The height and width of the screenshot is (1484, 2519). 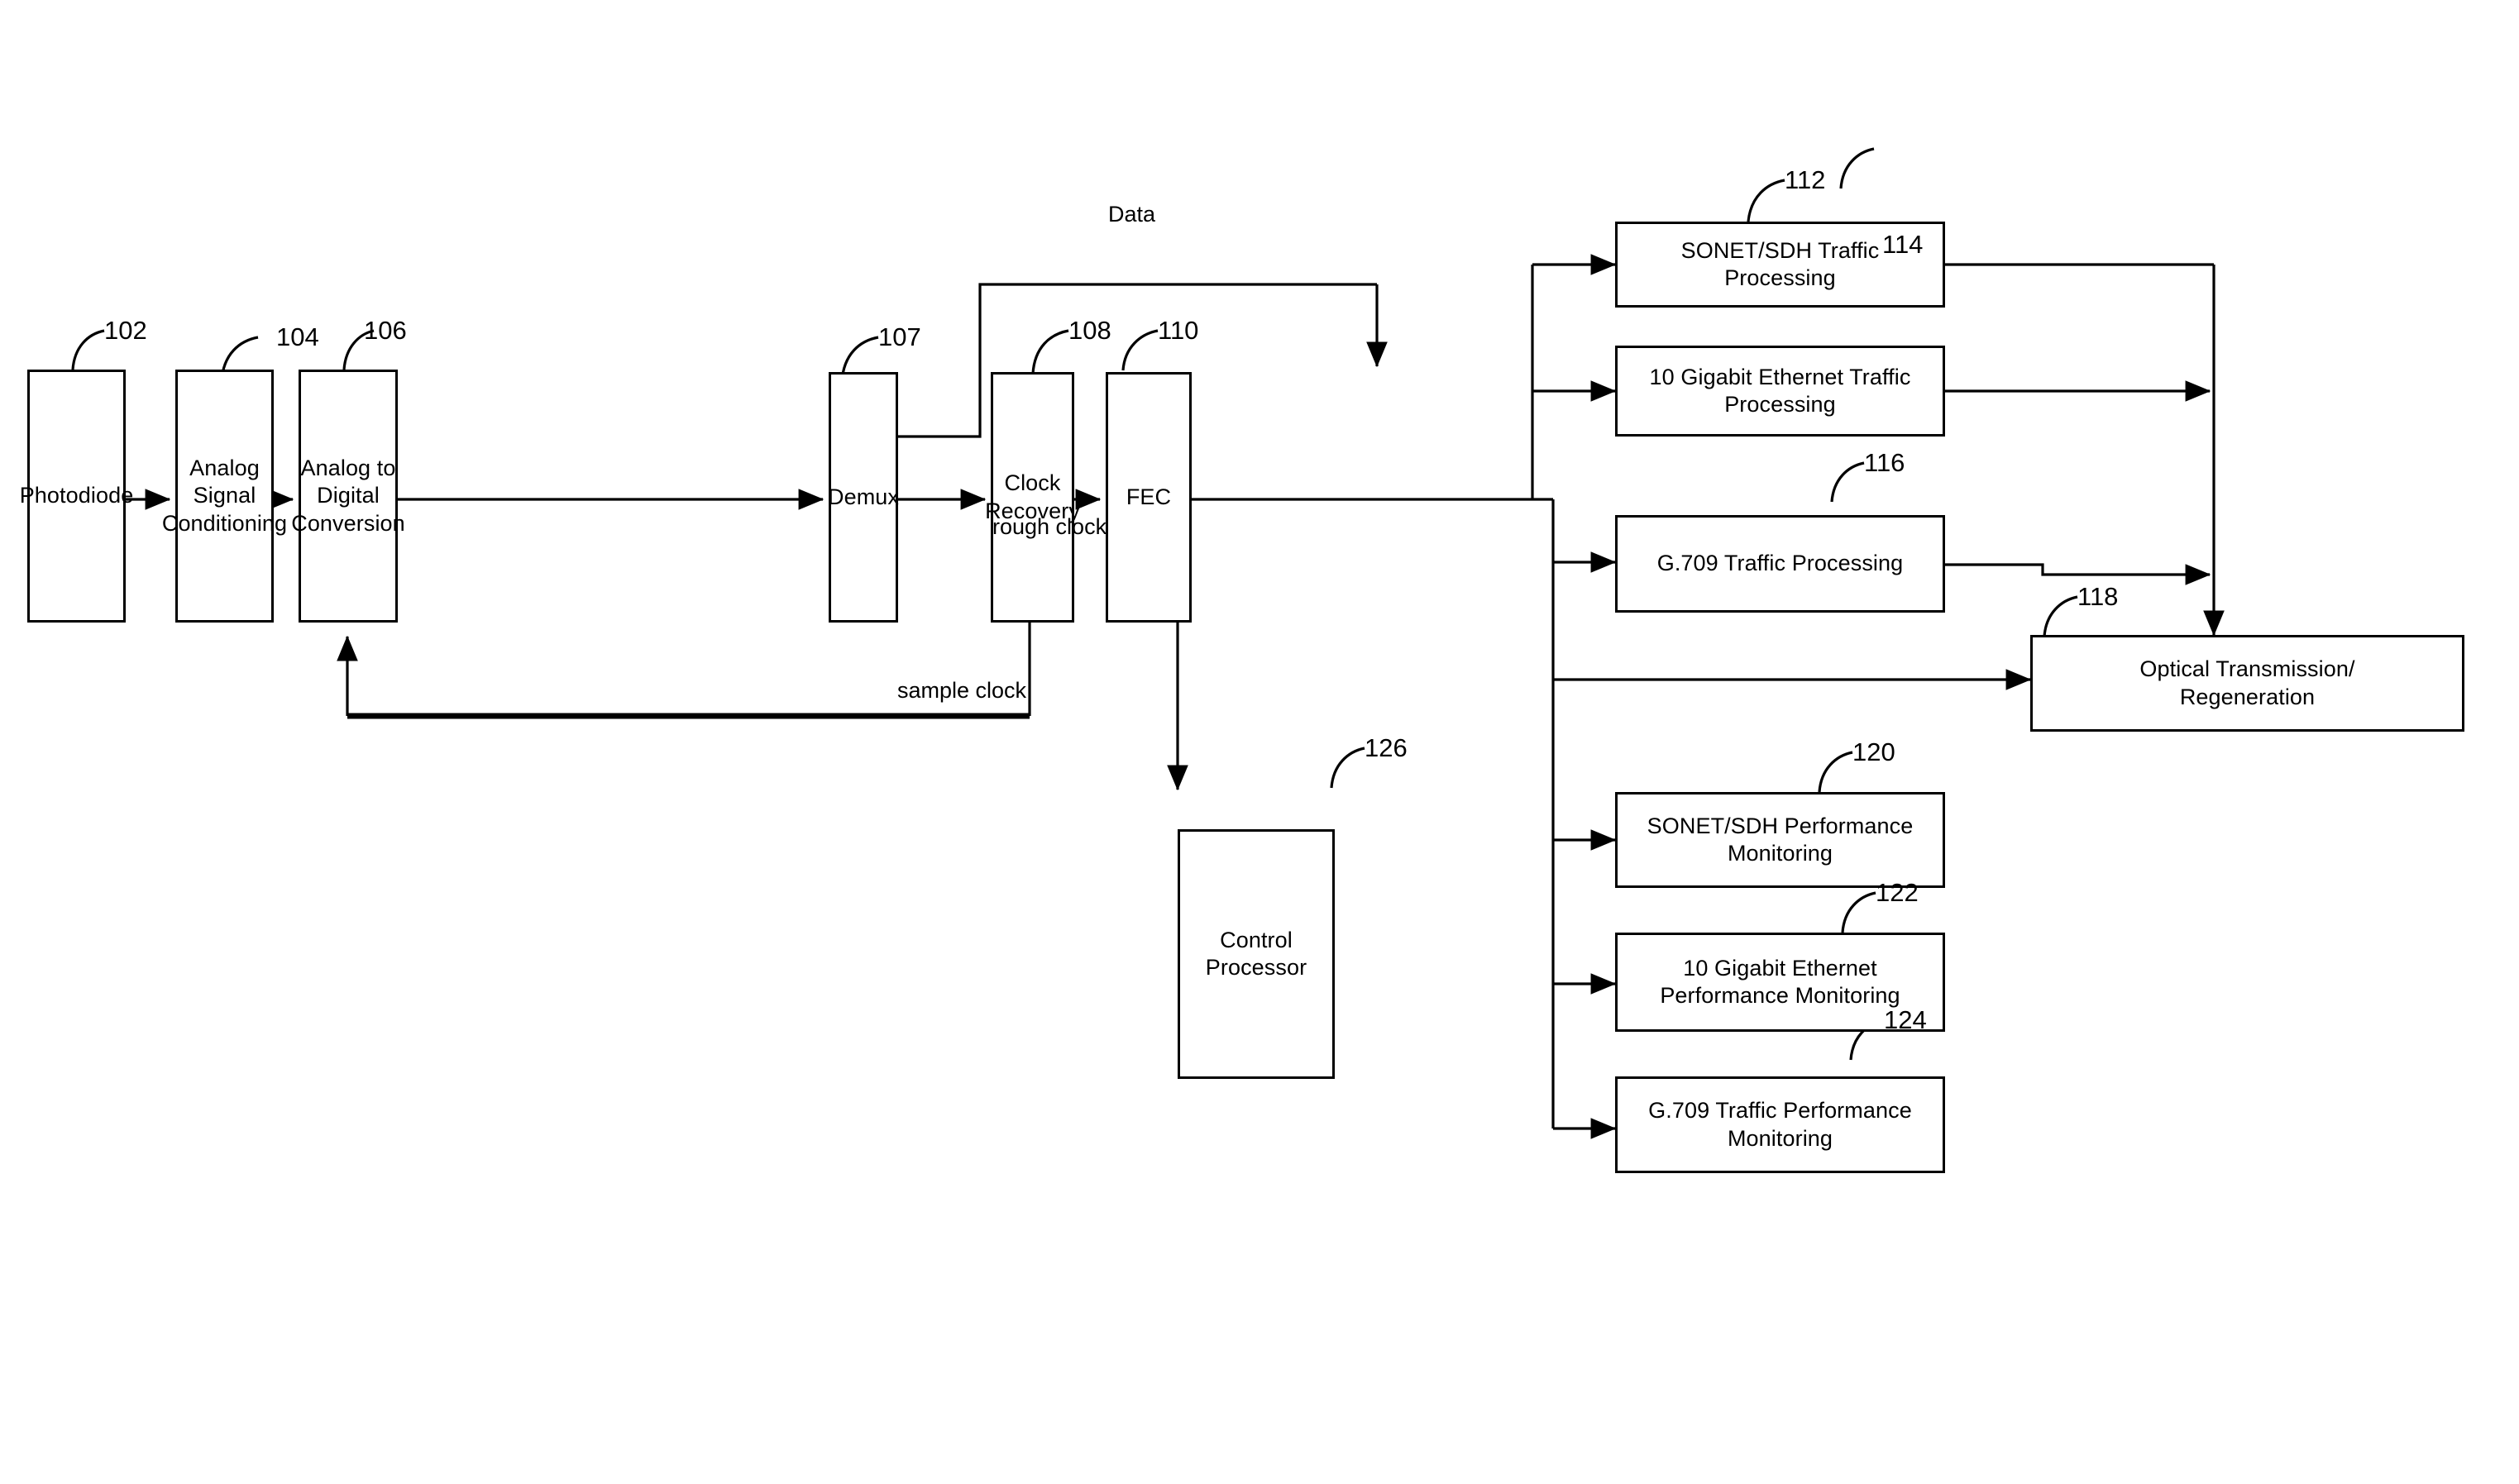 I want to click on block-optical-transmission-regeneration: Optical Transmission/ Regeneration, so click(x=2247, y=683).